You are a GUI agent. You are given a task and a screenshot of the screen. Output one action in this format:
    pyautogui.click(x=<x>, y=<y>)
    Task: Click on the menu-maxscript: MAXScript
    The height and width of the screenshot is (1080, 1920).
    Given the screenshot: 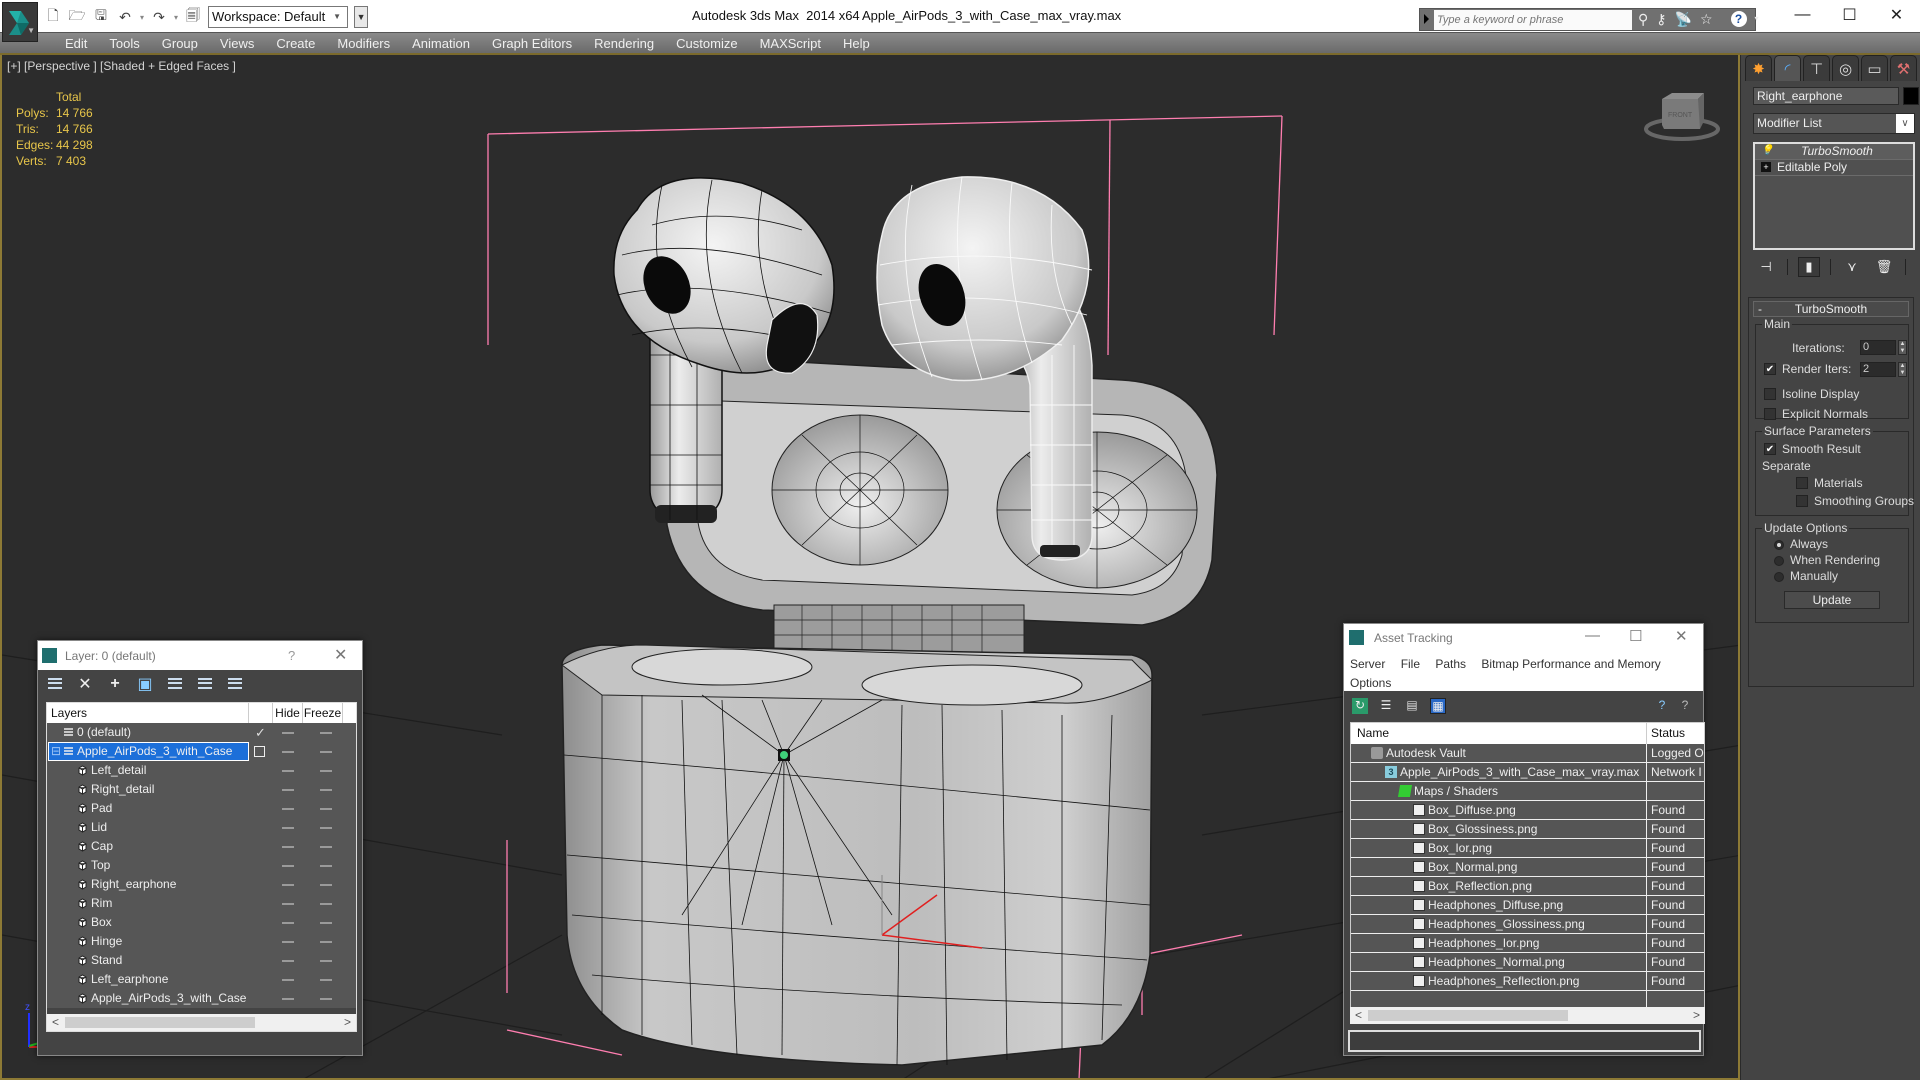 What is the action you would take?
    pyautogui.click(x=791, y=44)
    